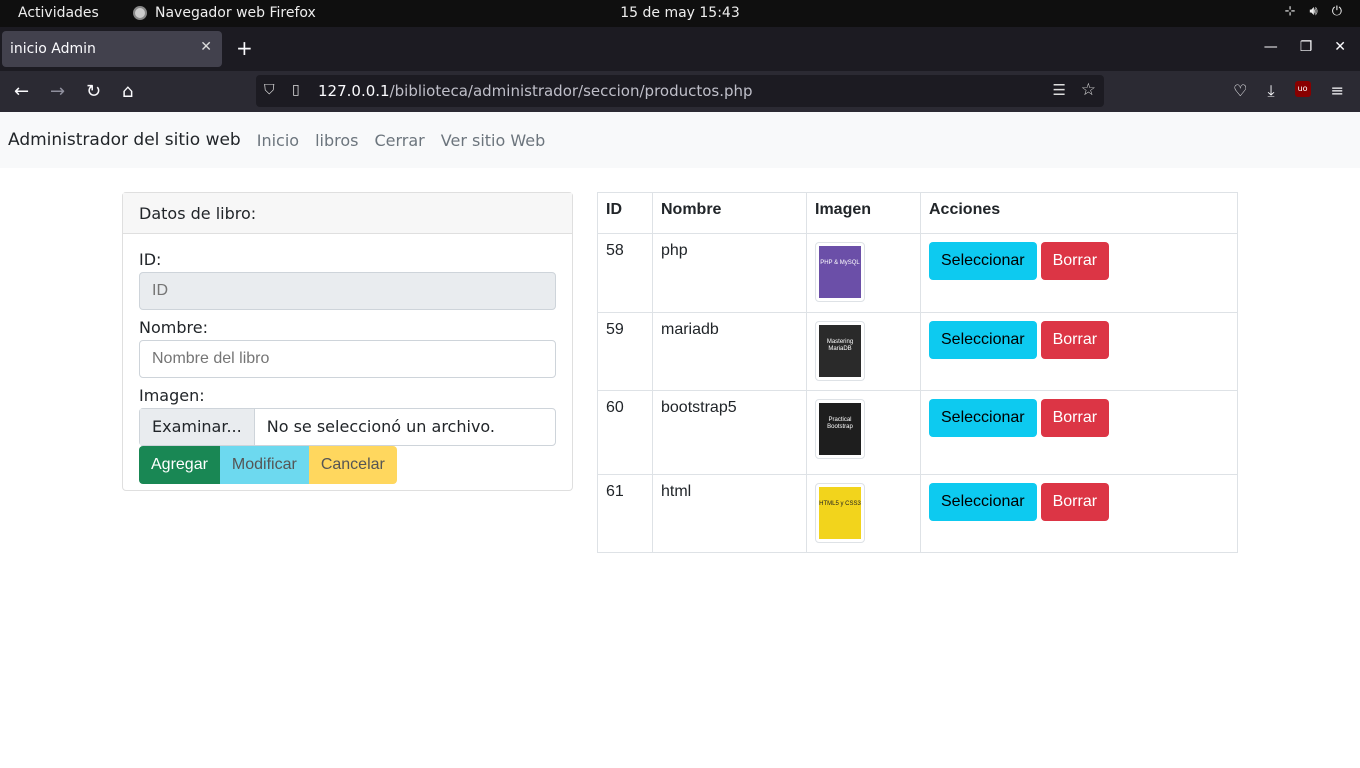  I want to click on clock: 15 de may 15:43, so click(680, 13).